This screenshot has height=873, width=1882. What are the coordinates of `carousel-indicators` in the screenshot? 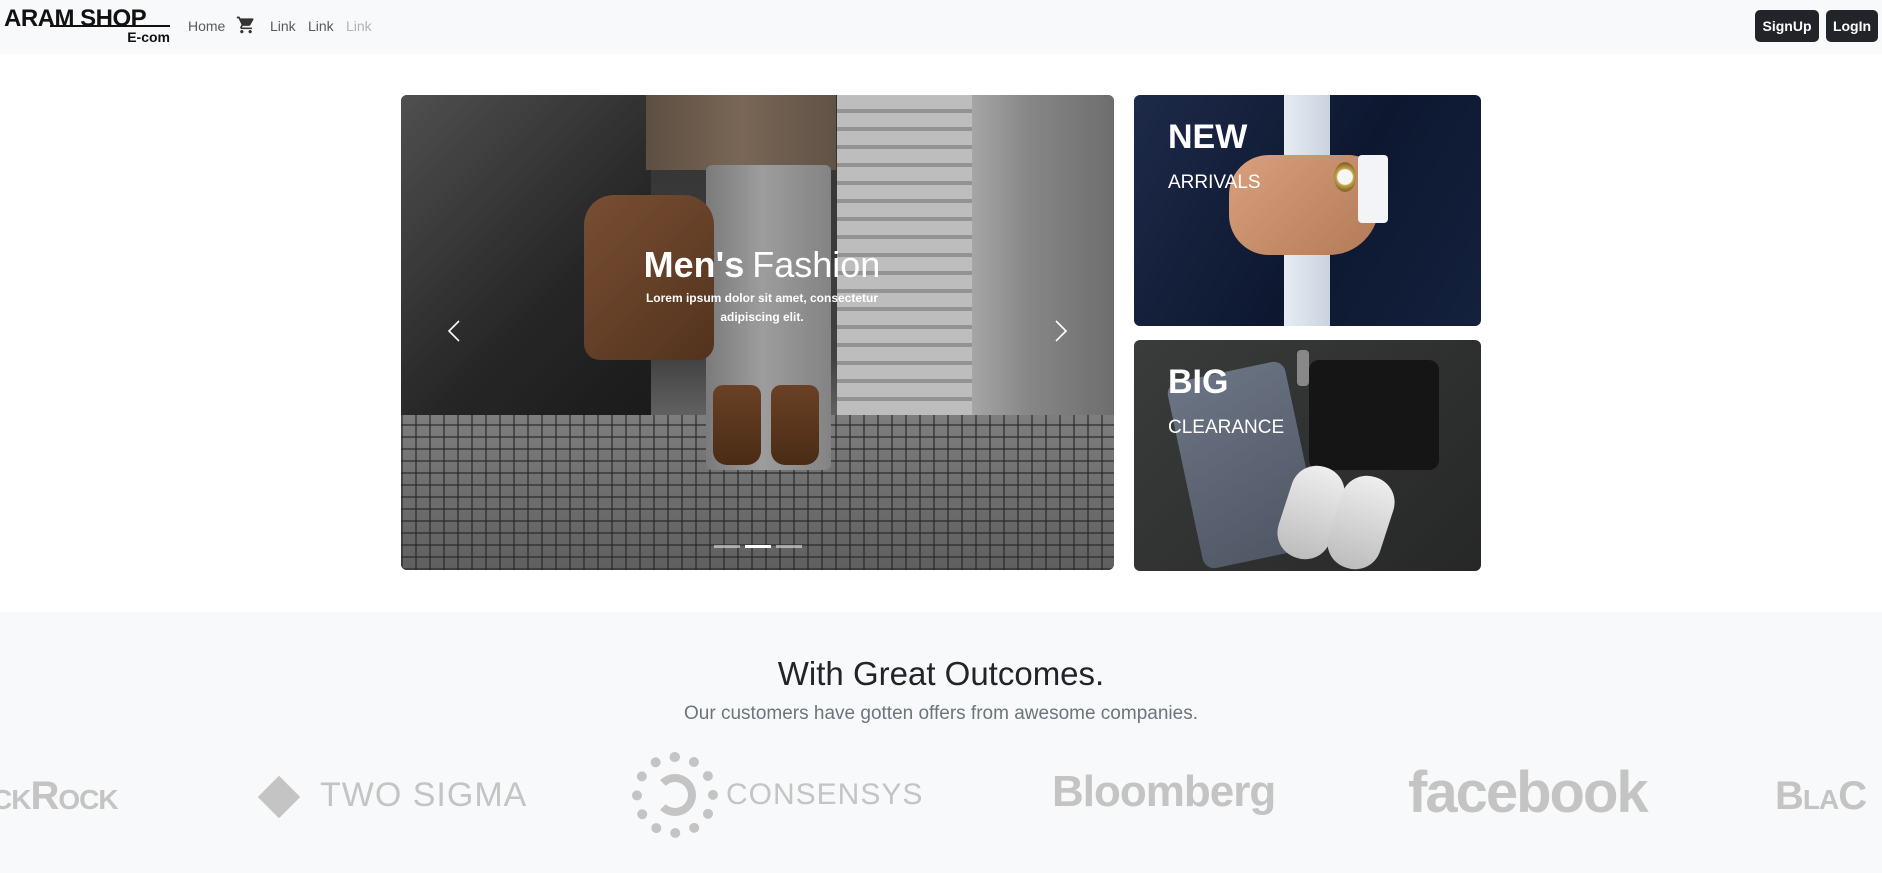 It's located at (758, 547).